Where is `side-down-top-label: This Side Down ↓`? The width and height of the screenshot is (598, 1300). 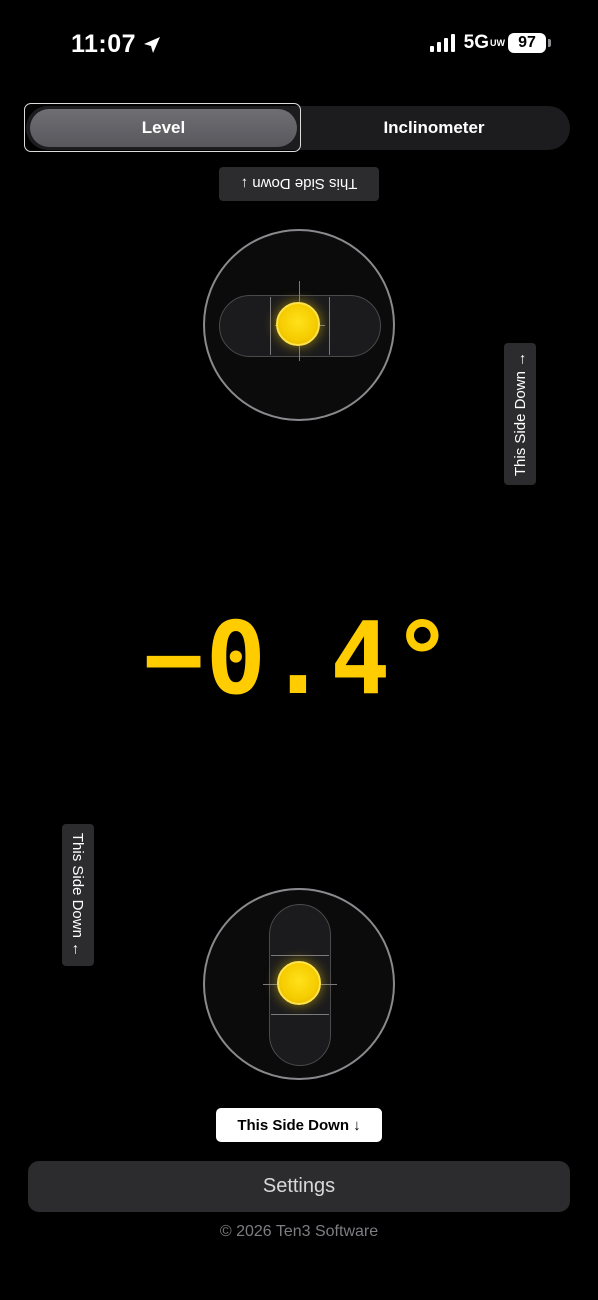
side-down-top-label: This Side Down ↓ is located at coordinates (299, 184).